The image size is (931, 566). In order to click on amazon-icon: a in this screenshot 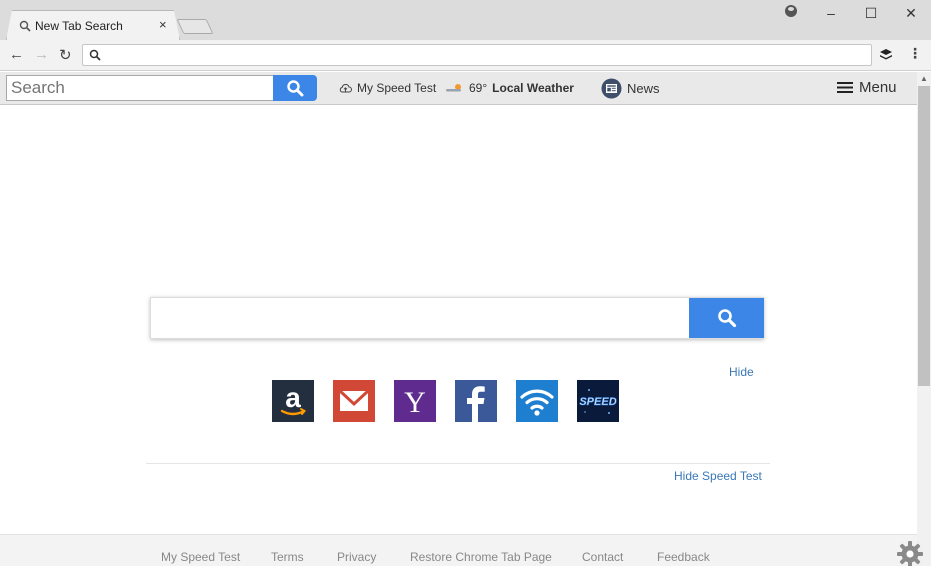, I will do `click(293, 399)`.